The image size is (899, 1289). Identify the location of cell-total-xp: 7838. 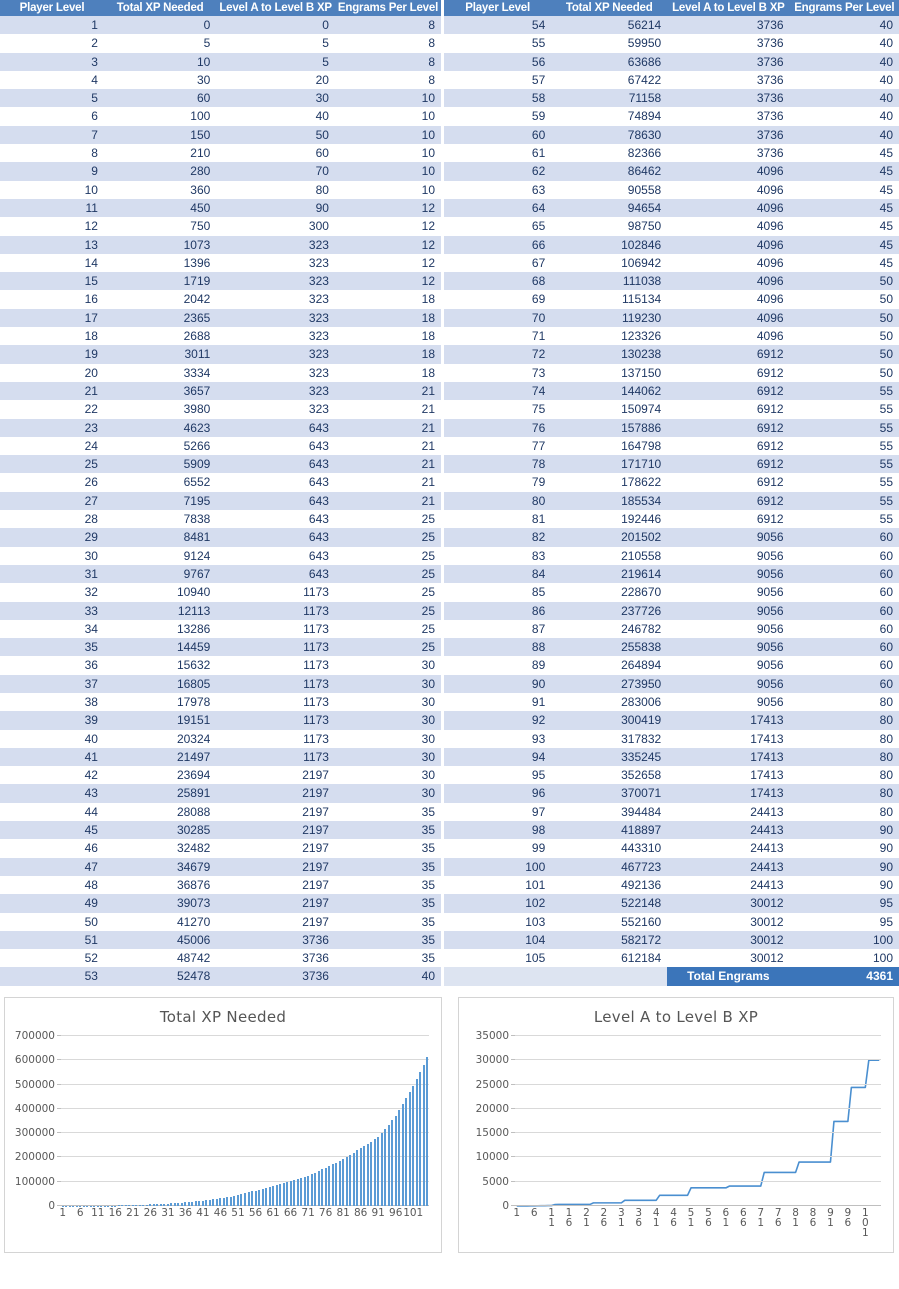
(160, 519).